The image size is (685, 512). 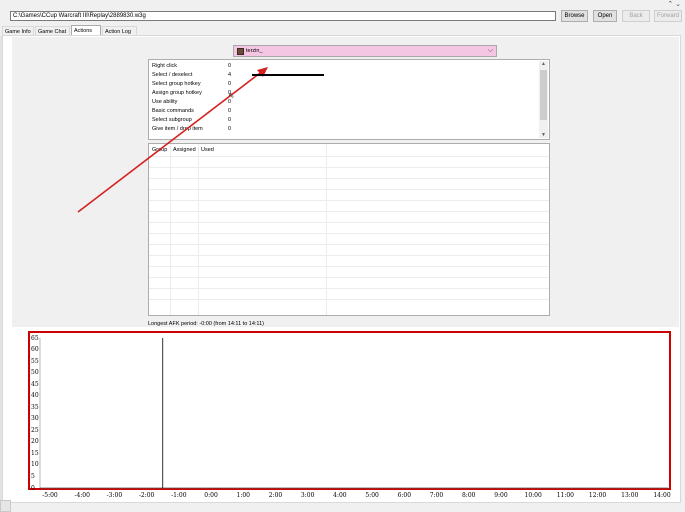 I want to click on y-tick-label: 65, so click(x=35, y=338).